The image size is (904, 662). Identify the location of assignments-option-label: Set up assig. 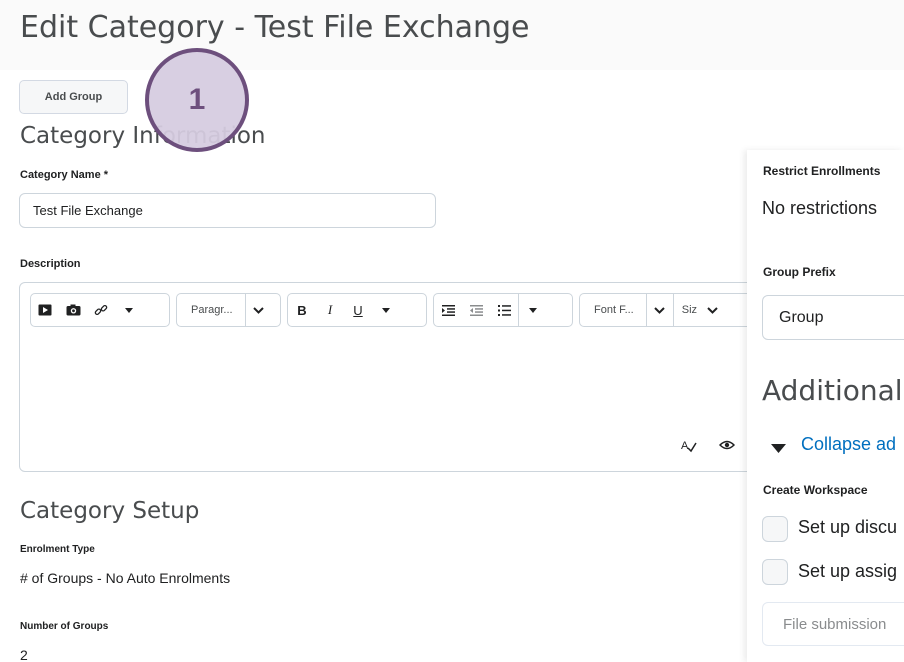
(848, 571).